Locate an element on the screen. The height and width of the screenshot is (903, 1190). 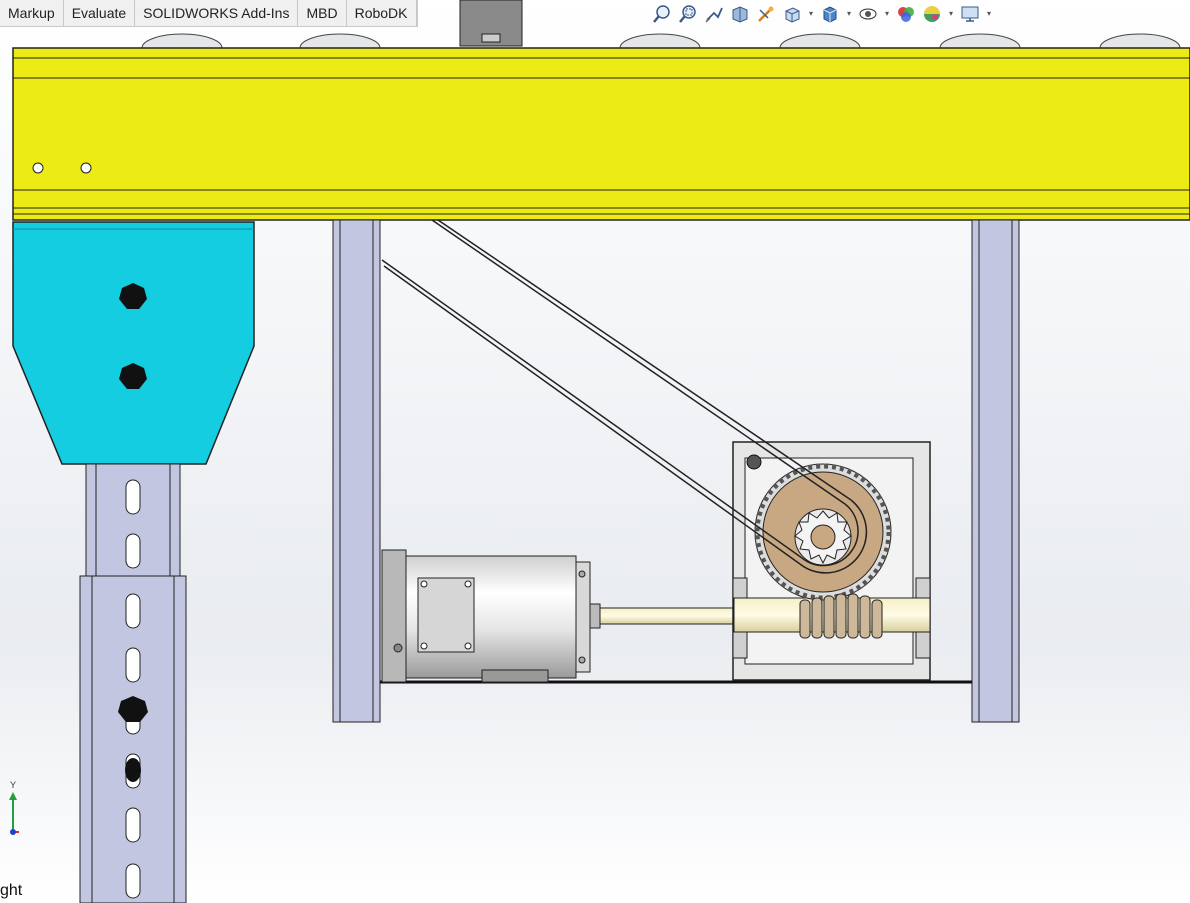
coordinate-triad is located at coordinates (14, 813).